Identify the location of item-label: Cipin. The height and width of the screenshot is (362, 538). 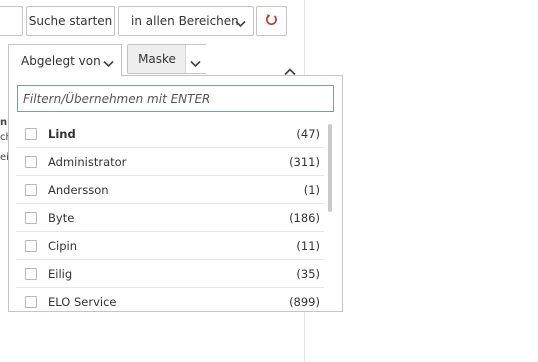
(63, 246).